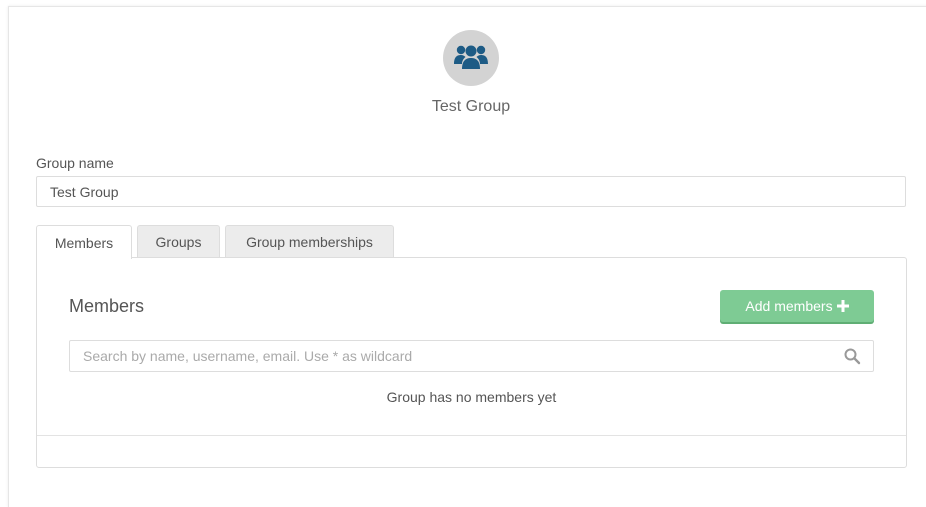 The width and height of the screenshot is (926, 507). Describe the element at coordinates (471, 106) in the screenshot. I see `group-title: Test Group` at that location.